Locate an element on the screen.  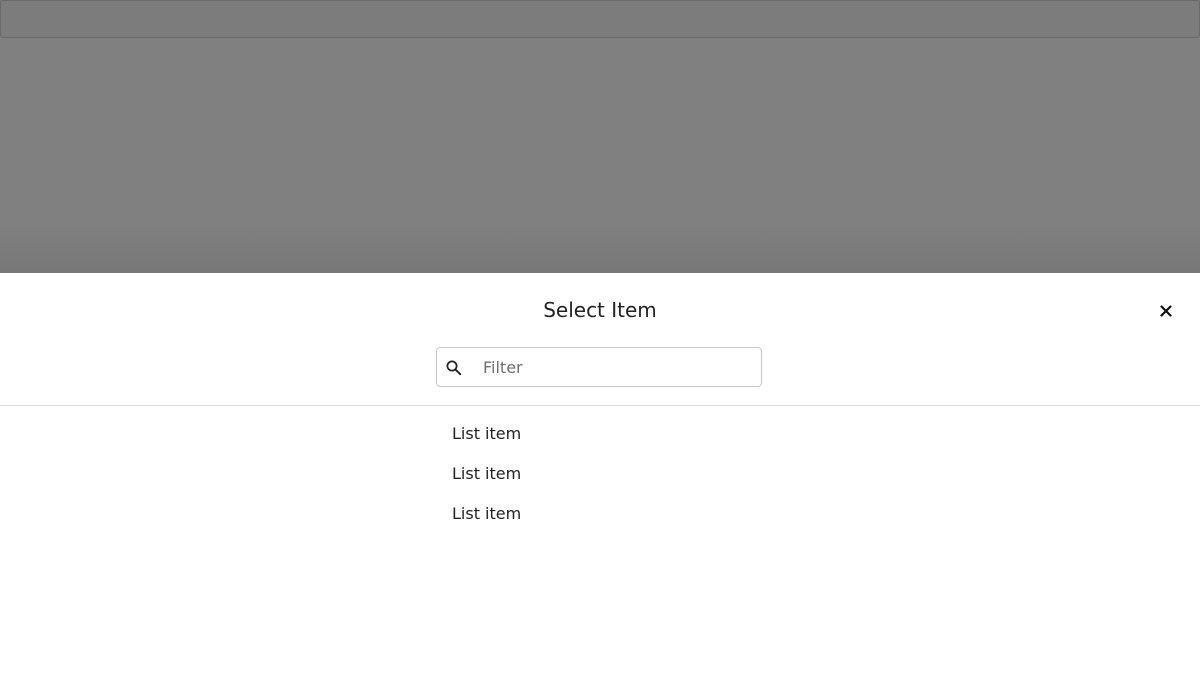
top-toolbar is located at coordinates (600, 19).